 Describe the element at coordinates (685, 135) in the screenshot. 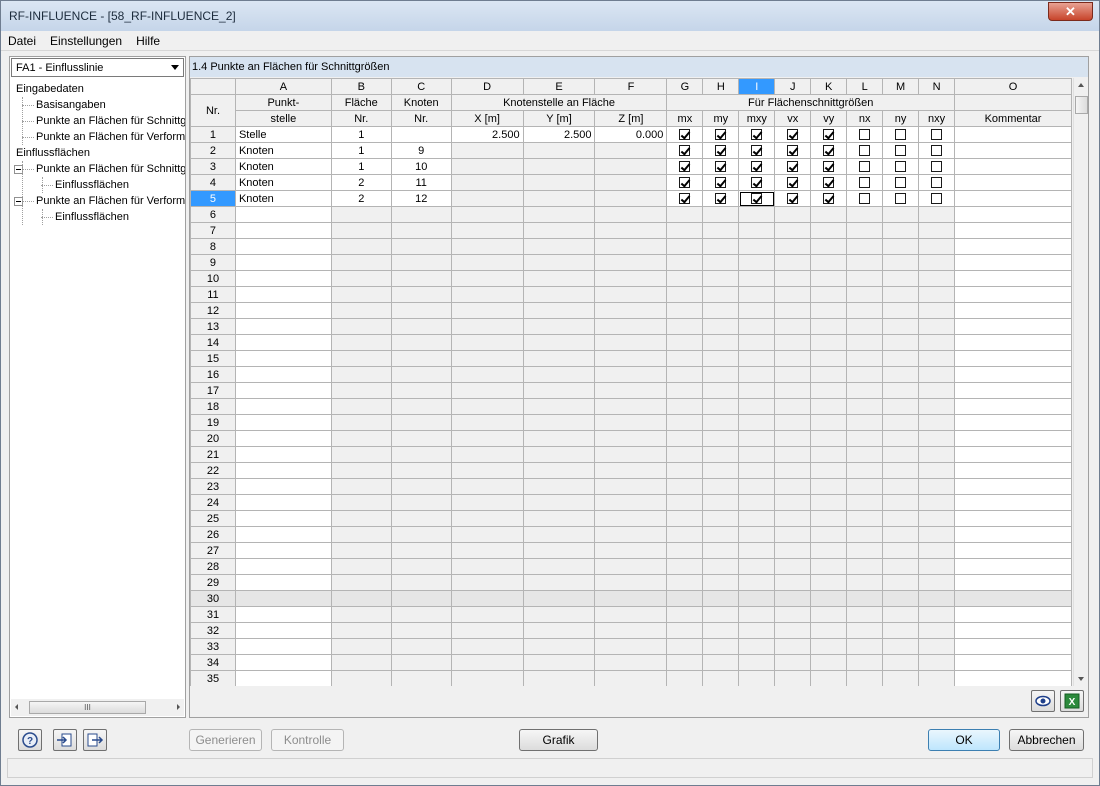

I see `mx-checkbox` at that location.